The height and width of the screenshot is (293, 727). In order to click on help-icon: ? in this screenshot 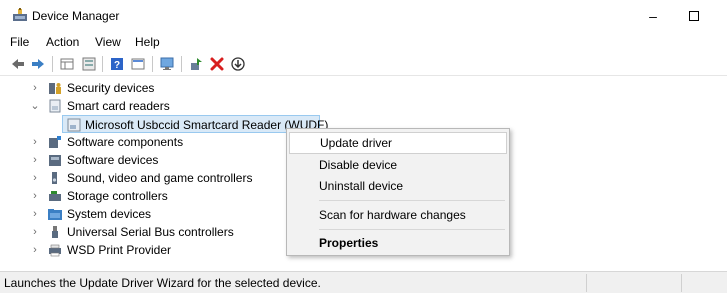, I will do `click(117, 64)`.